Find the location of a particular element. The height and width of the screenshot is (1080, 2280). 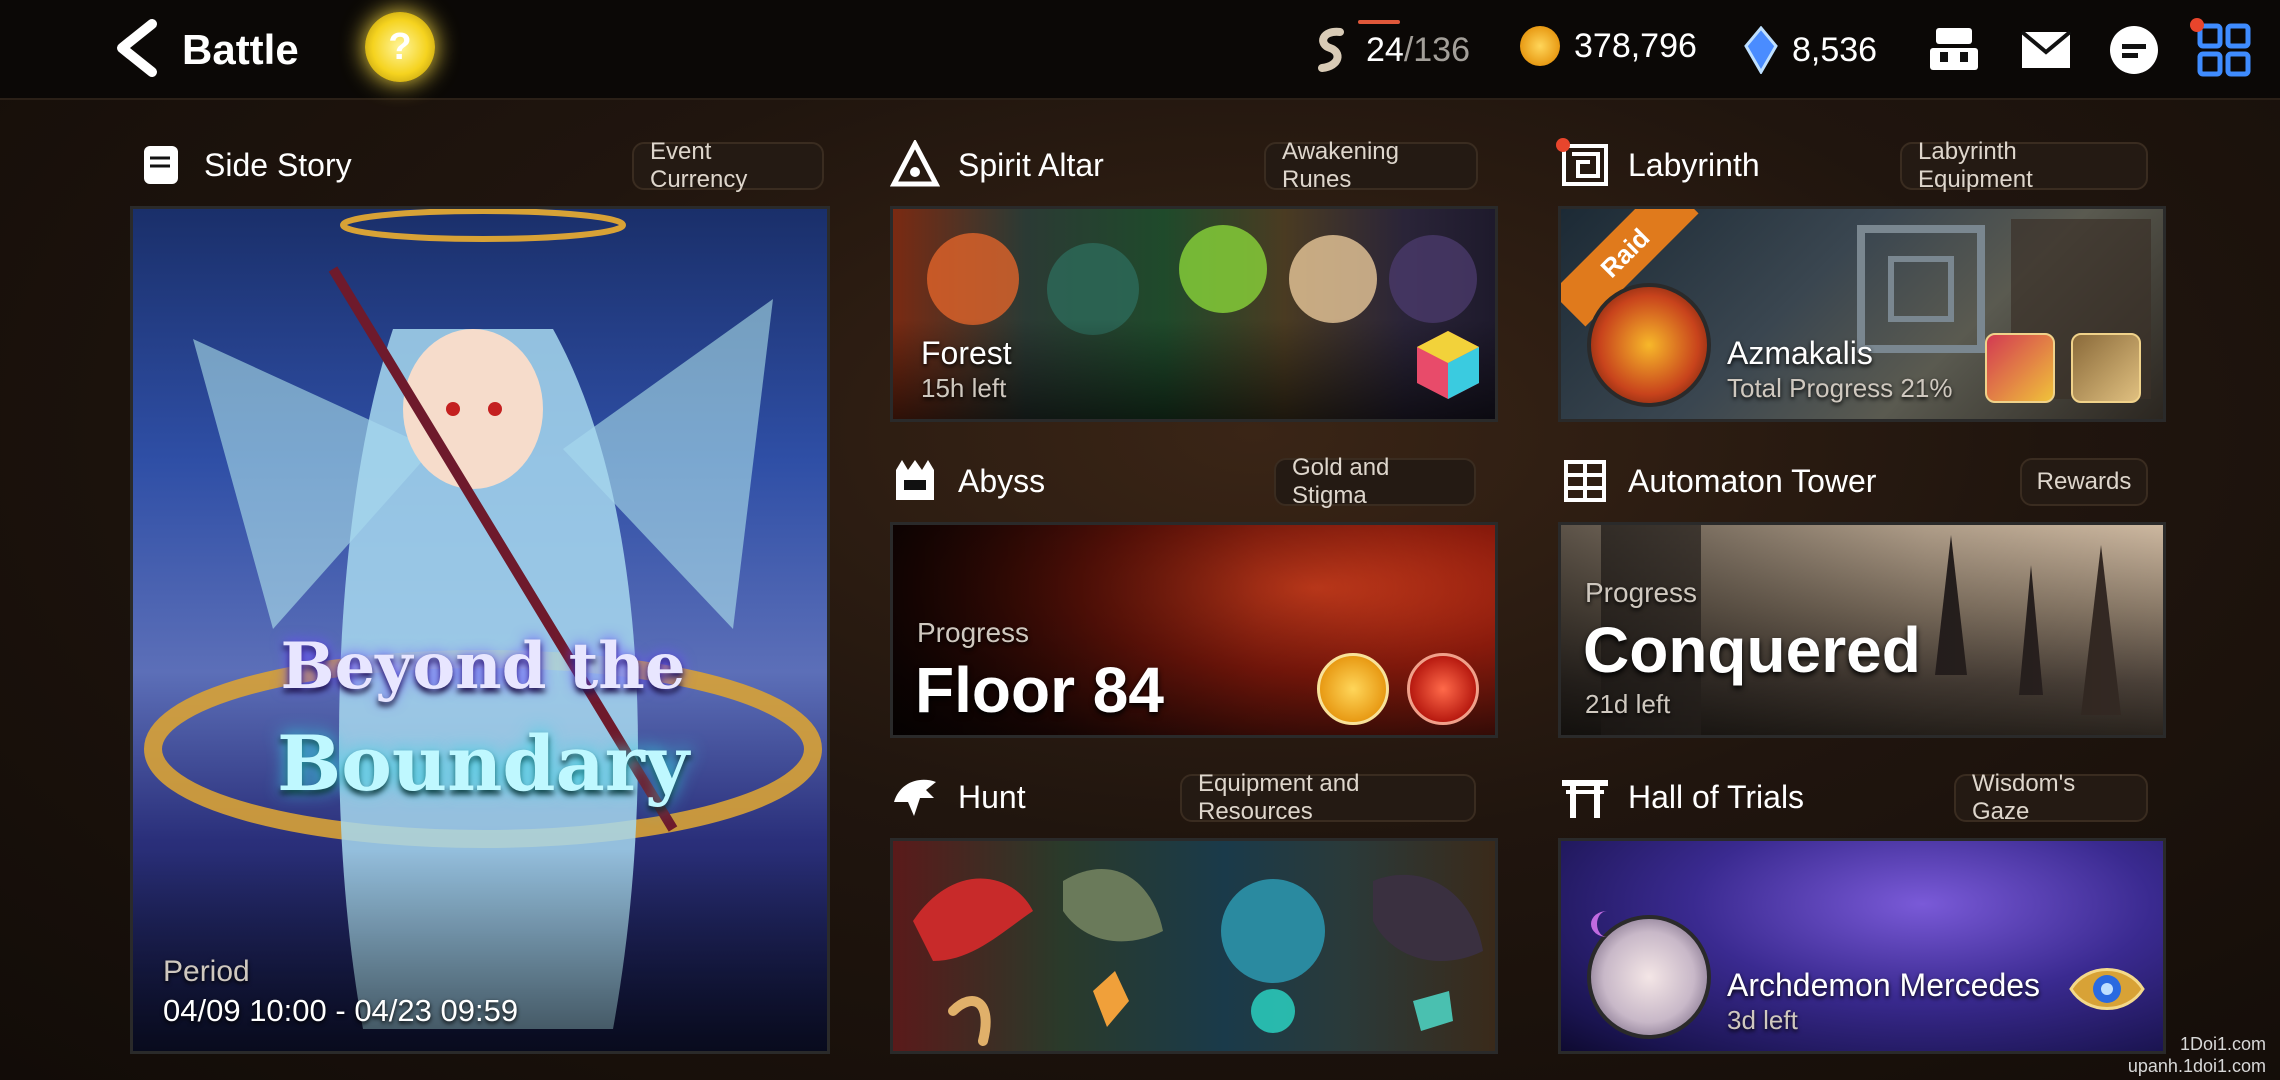

automaton-card: Progress Conquered 21d left is located at coordinates (1862, 630).